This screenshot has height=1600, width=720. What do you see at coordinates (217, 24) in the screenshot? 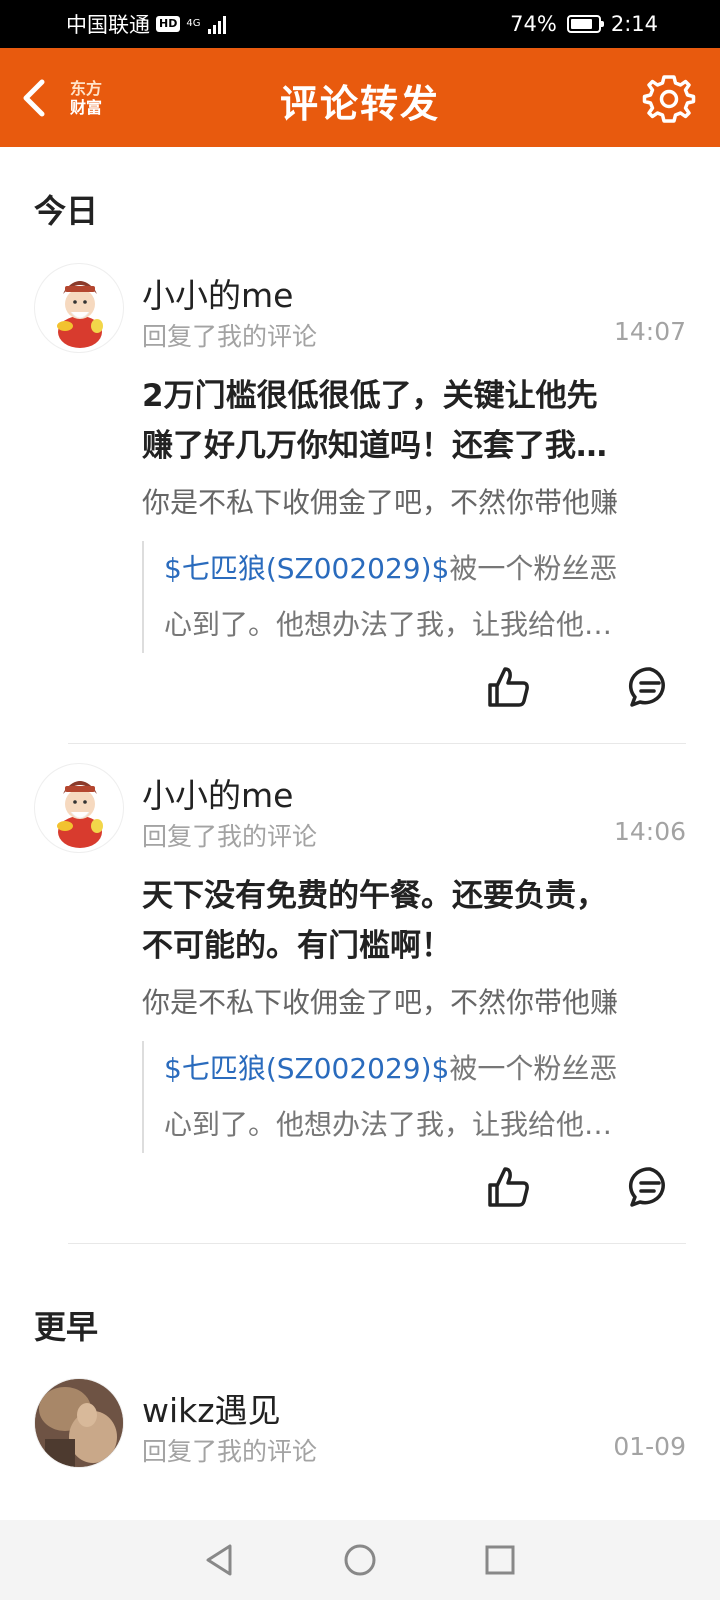
I see `signal-icon` at bounding box center [217, 24].